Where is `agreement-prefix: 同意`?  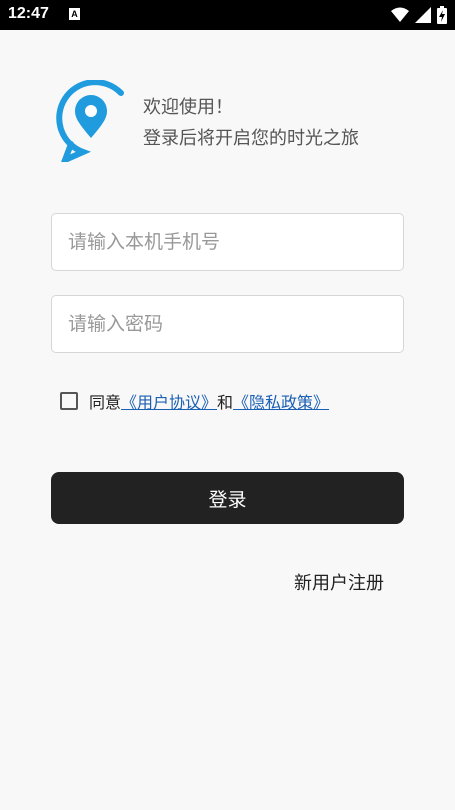
agreement-prefix: 同意 is located at coordinates (105, 402).